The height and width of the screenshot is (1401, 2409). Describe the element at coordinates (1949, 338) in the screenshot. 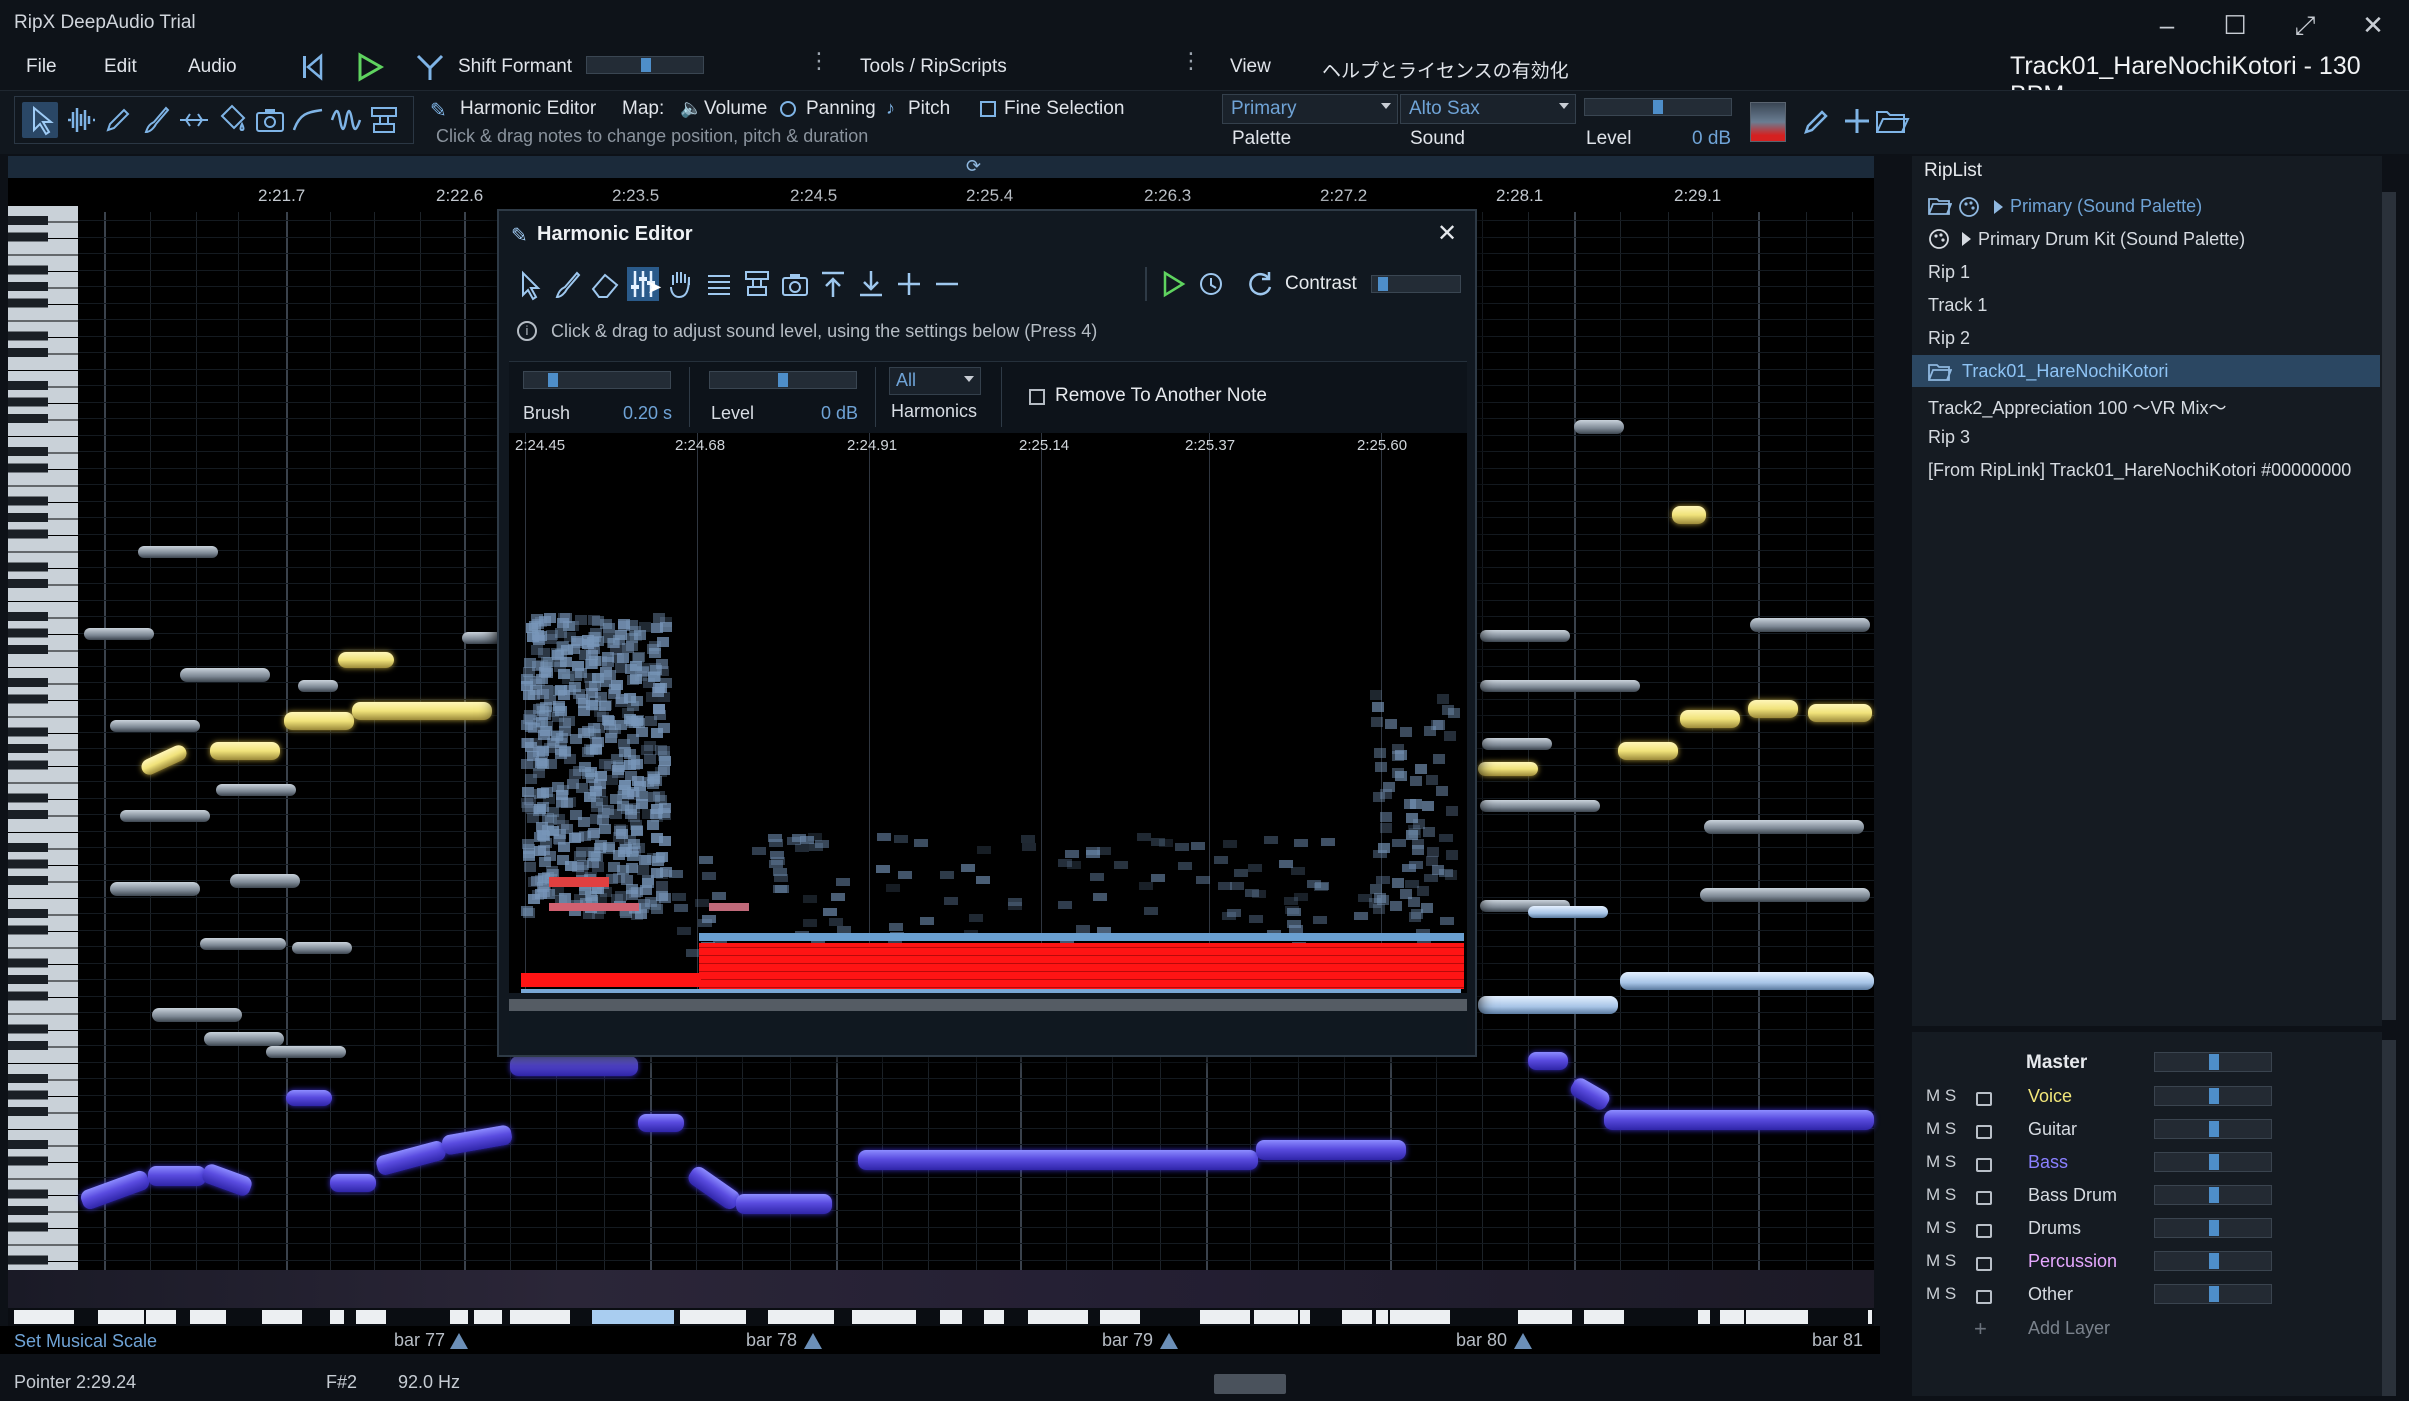

I see `riplist-item: Rip 2` at that location.